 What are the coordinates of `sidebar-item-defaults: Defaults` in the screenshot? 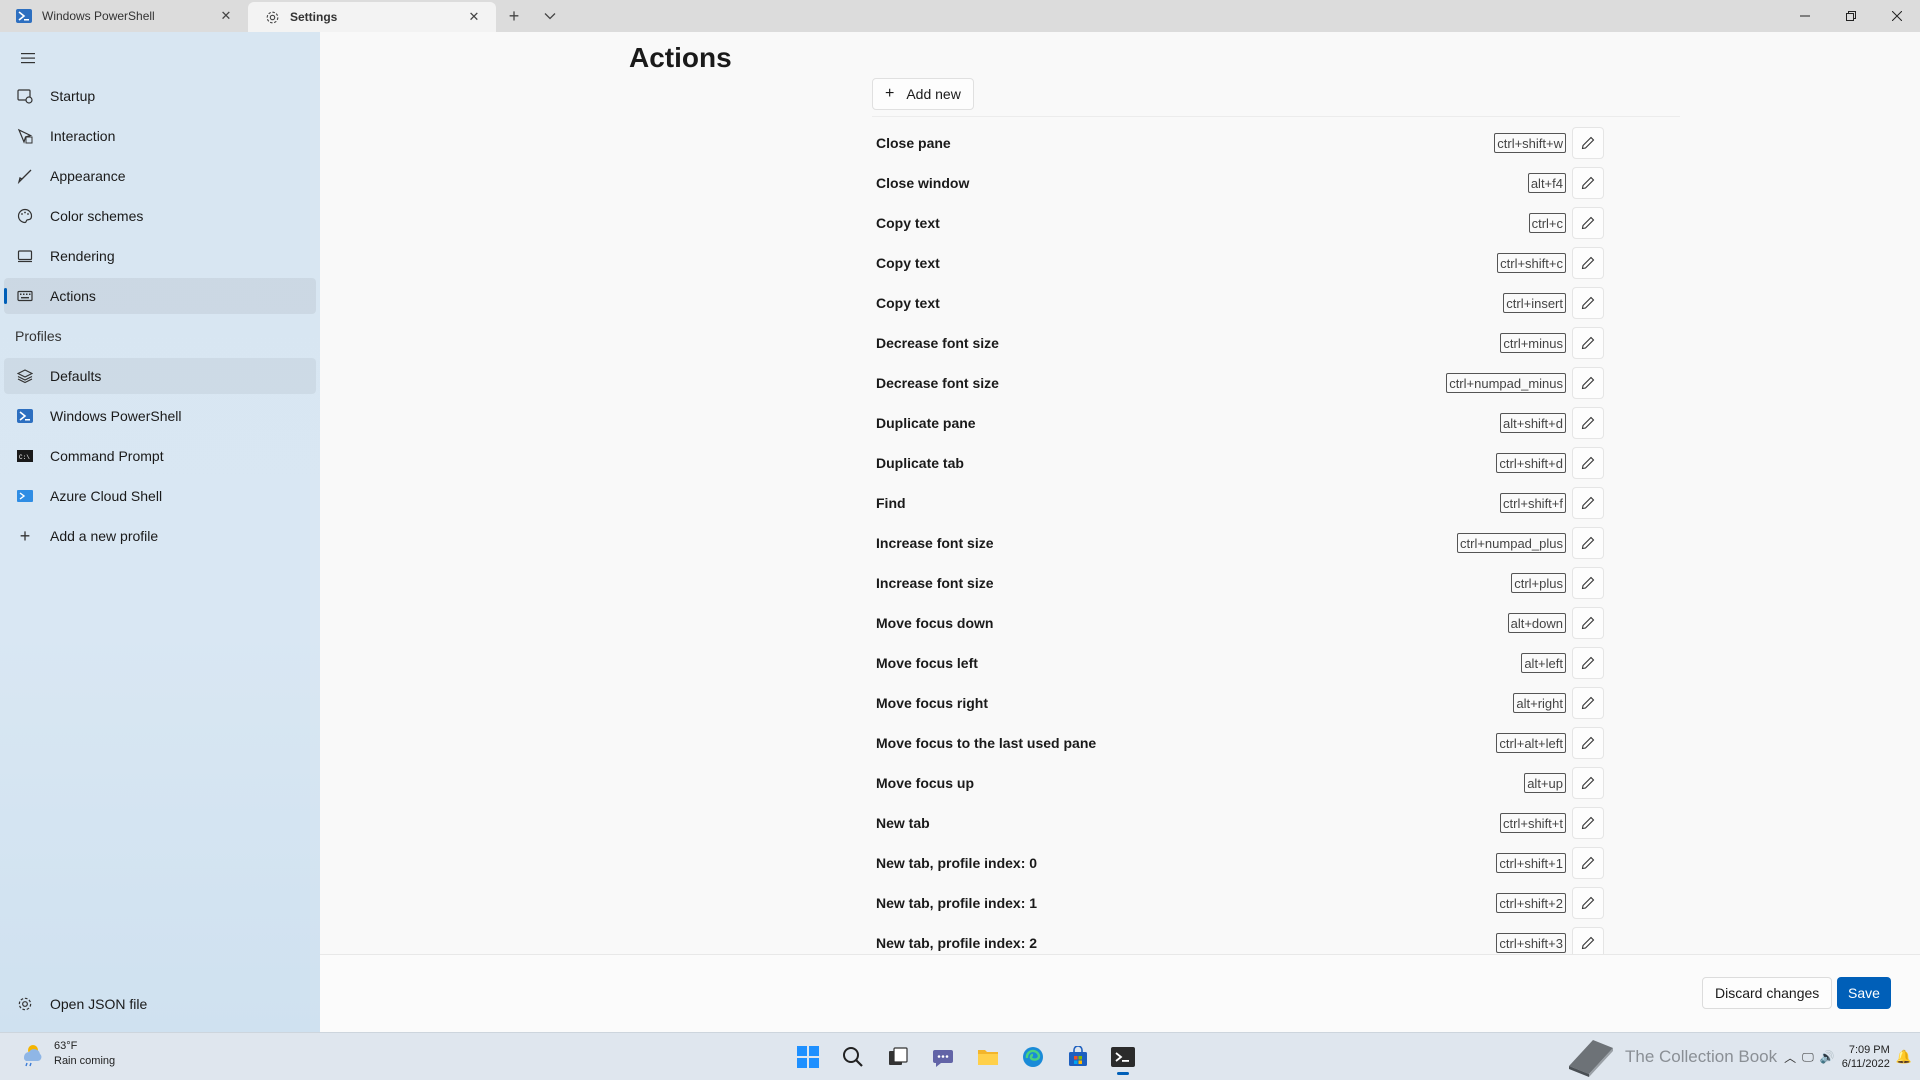 It's located at (160, 376).